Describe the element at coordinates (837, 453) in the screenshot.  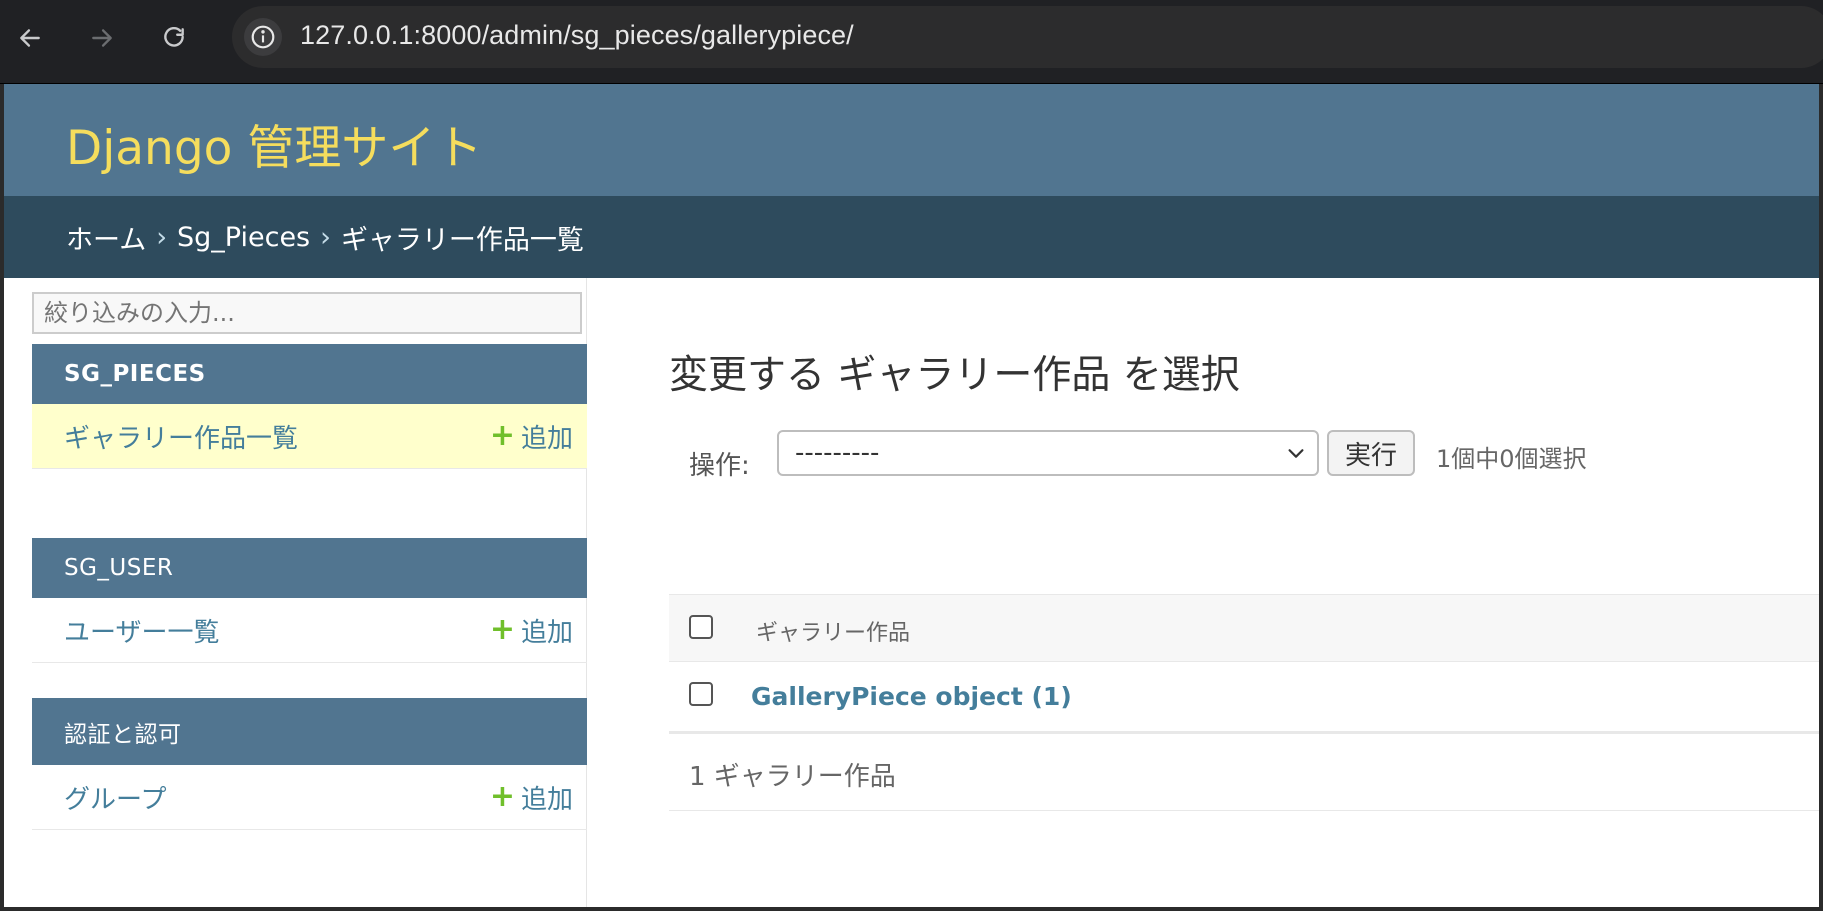
I see `action-select-value: ---------` at that location.